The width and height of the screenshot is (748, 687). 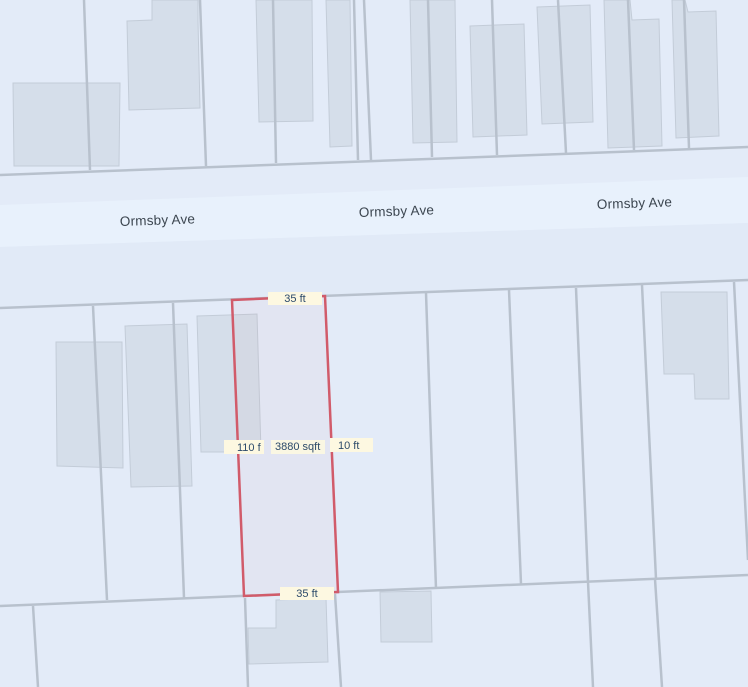 I want to click on dimension-left: 110 f, so click(x=244, y=447).